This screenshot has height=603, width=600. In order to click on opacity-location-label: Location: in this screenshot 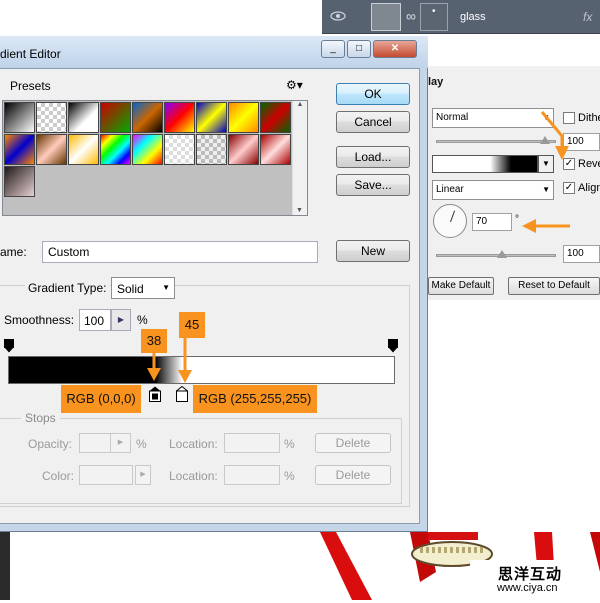, I will do `click(193, 444)`.